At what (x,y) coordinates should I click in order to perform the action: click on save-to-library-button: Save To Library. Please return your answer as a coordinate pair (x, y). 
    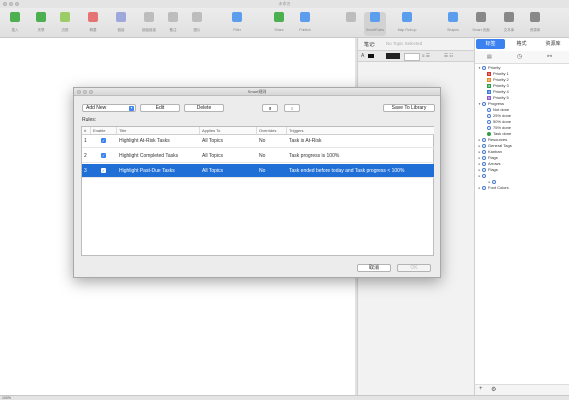
    Looking at the image, I should click on (409, 108).